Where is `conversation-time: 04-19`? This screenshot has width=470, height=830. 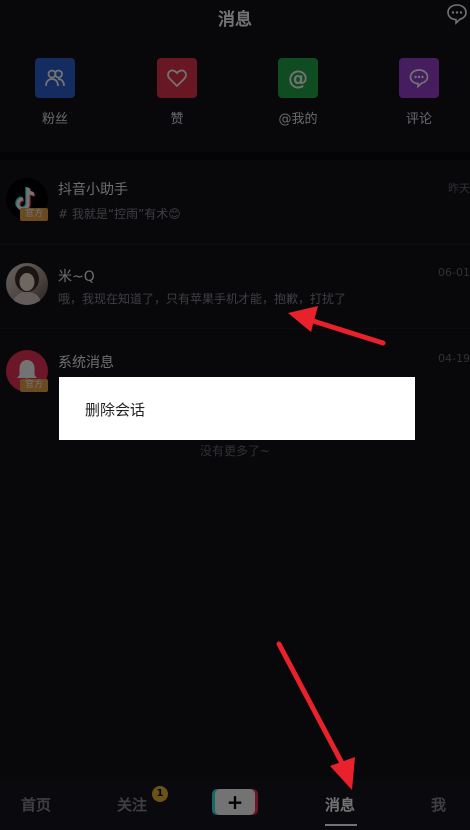
conversation-time: 04-19 is located at coordinates (454, 358).